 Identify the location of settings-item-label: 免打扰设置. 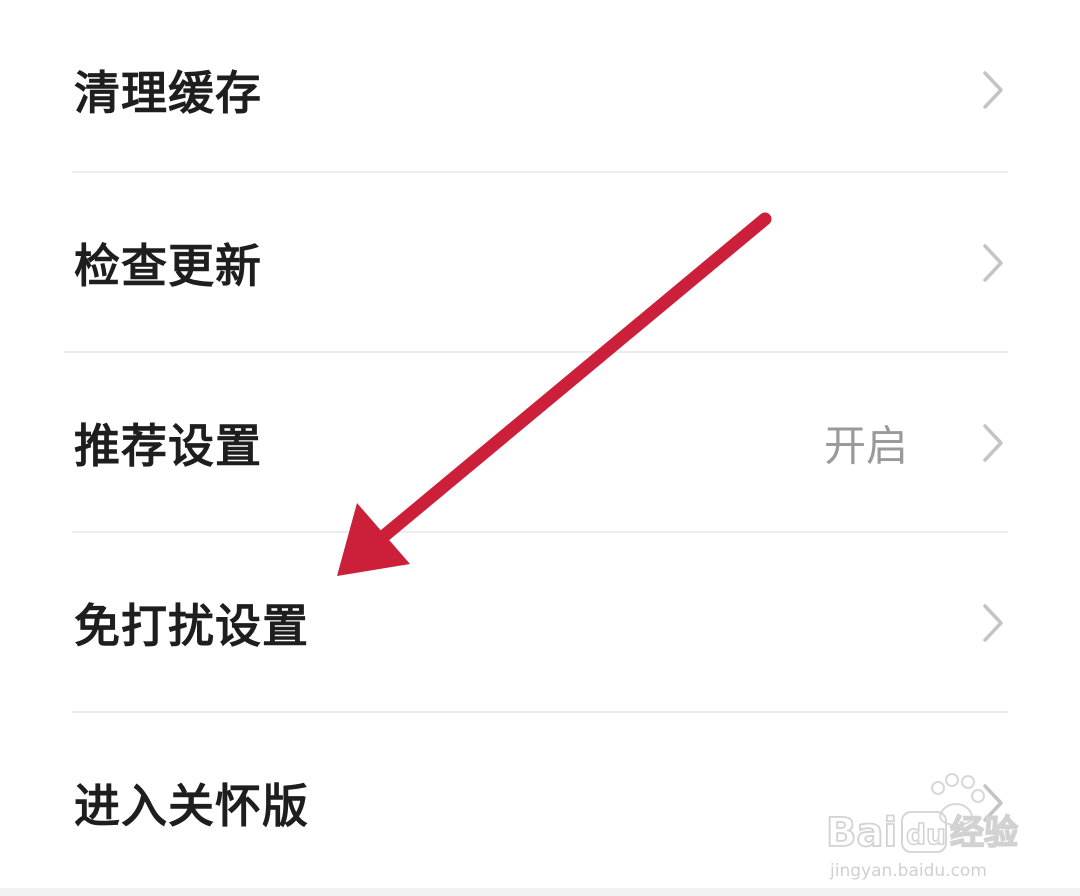
(191, 626).